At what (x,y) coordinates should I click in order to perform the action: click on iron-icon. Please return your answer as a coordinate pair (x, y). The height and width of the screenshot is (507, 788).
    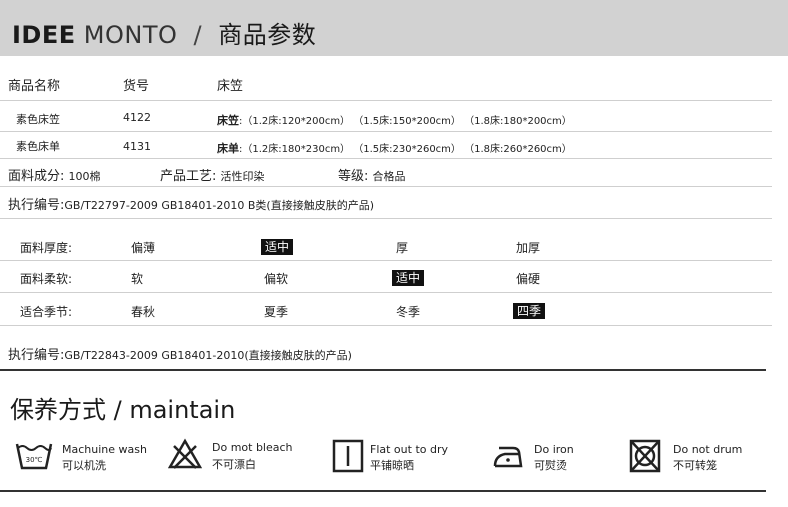
    Looking at the image, I should click on (508, 457).